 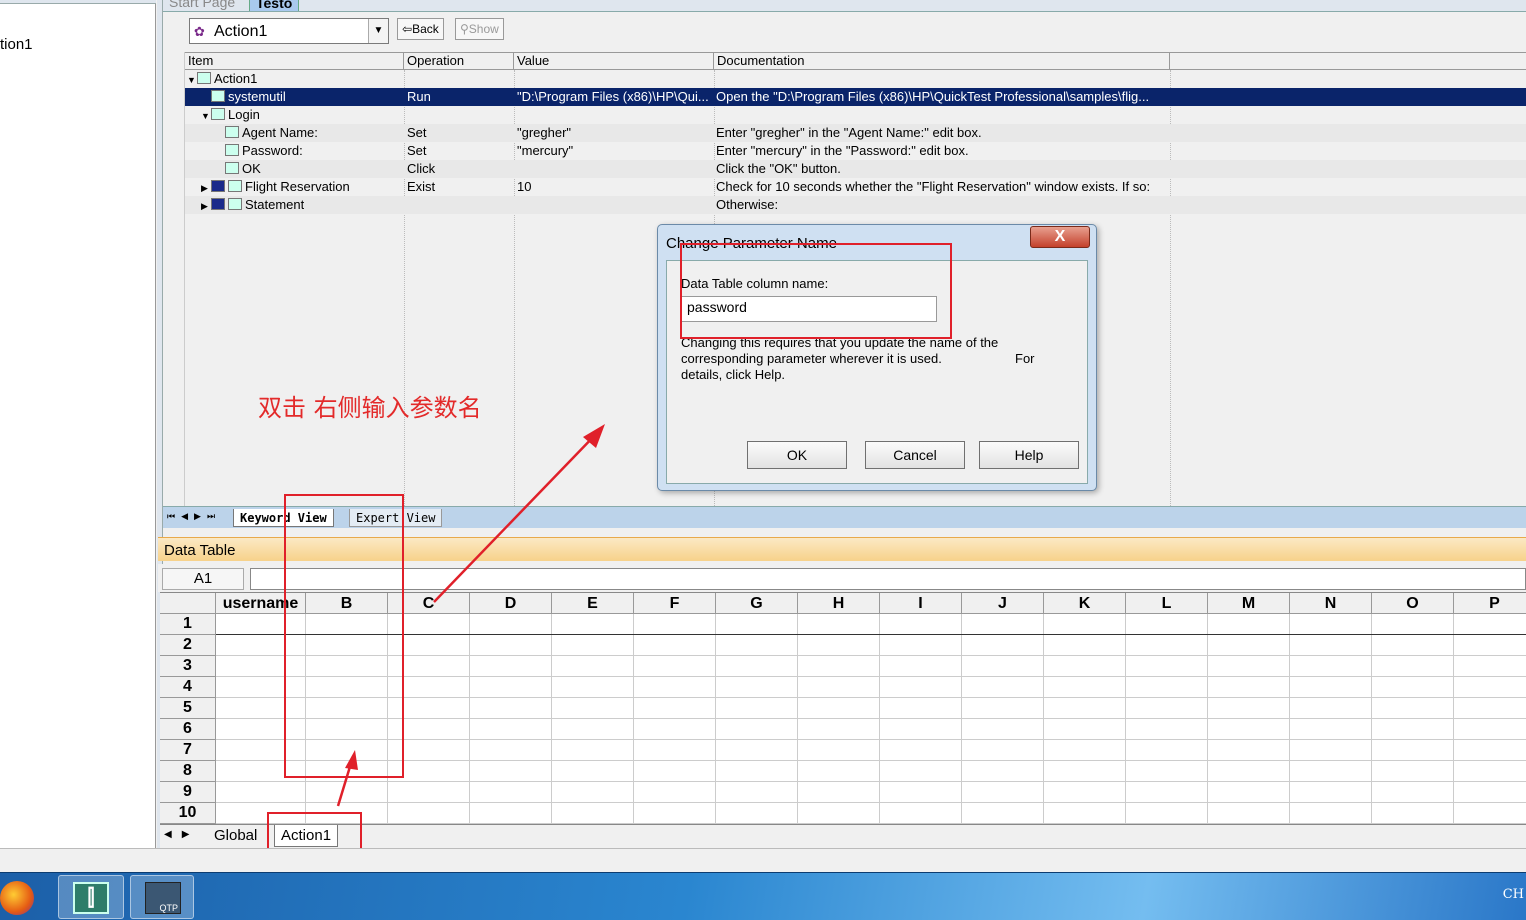 I want to click on row-item-cell: Agent Name:, so click(x=266, y=132).